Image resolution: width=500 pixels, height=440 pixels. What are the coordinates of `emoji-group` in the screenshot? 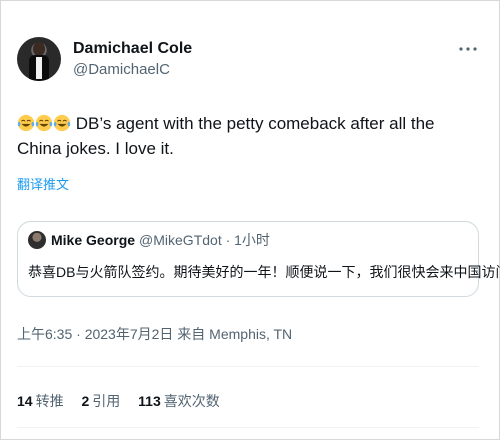 It's located at (44, 123).